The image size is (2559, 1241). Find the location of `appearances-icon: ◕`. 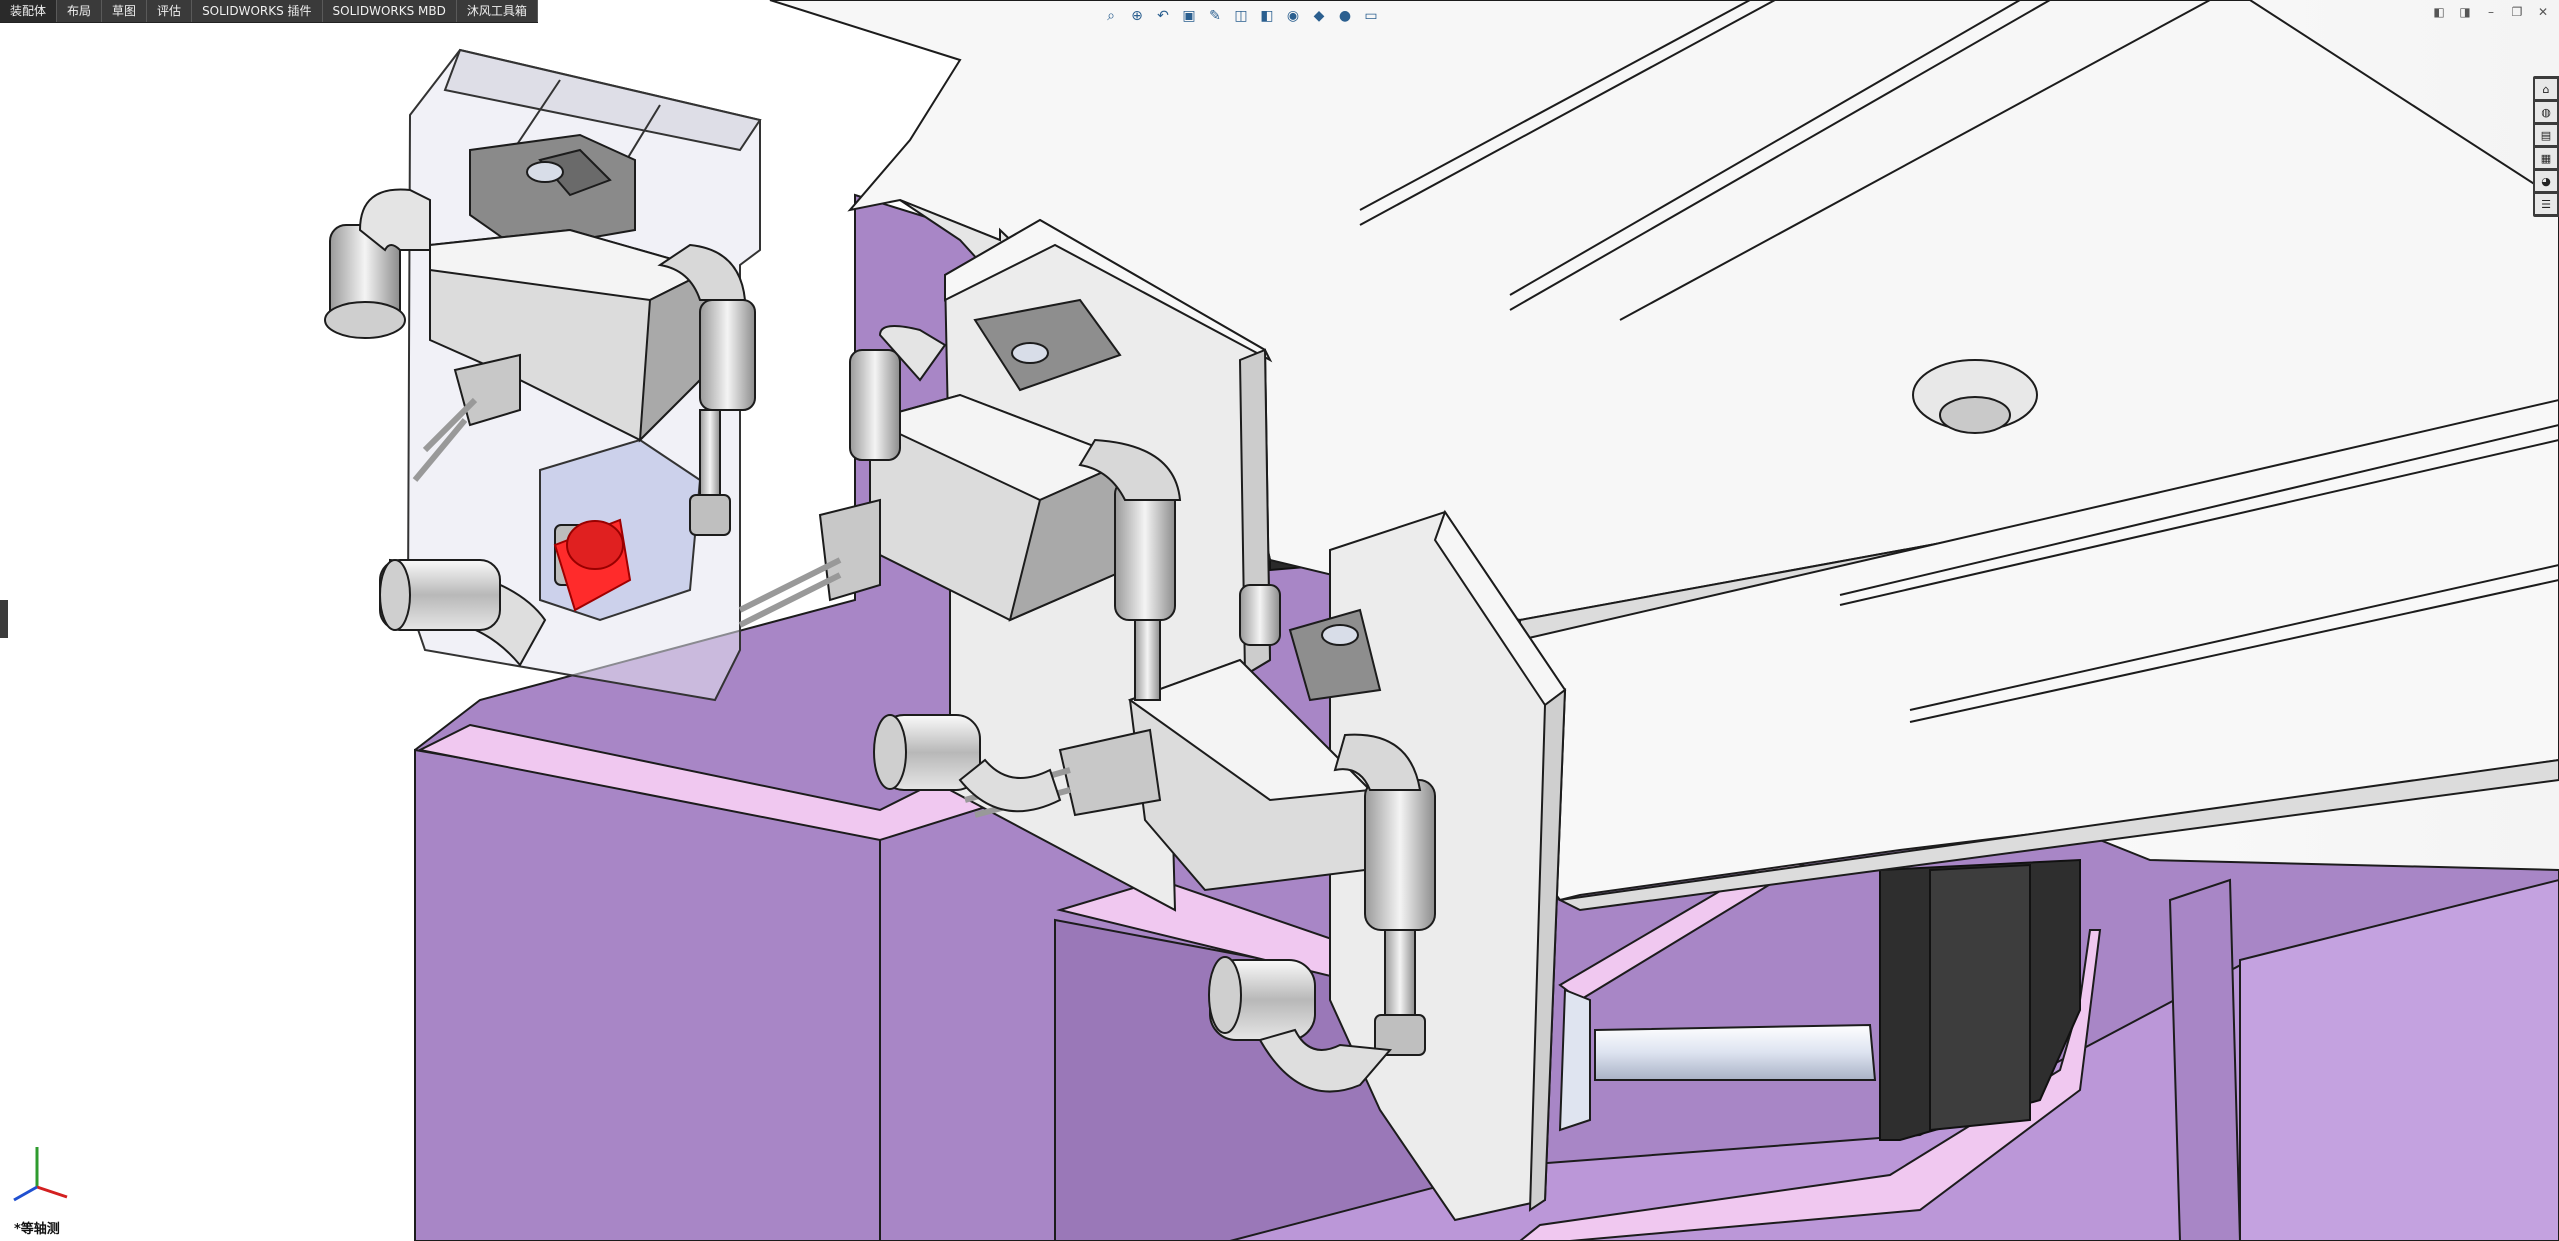

appearances-icon: ◕ is located at coordinates (2546, 181).